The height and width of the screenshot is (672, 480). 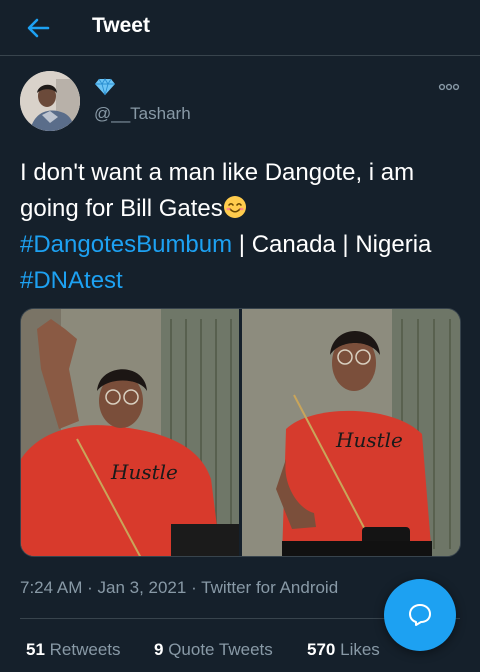 I want to click on likes-label: Likes, so click(x=360, y=649).